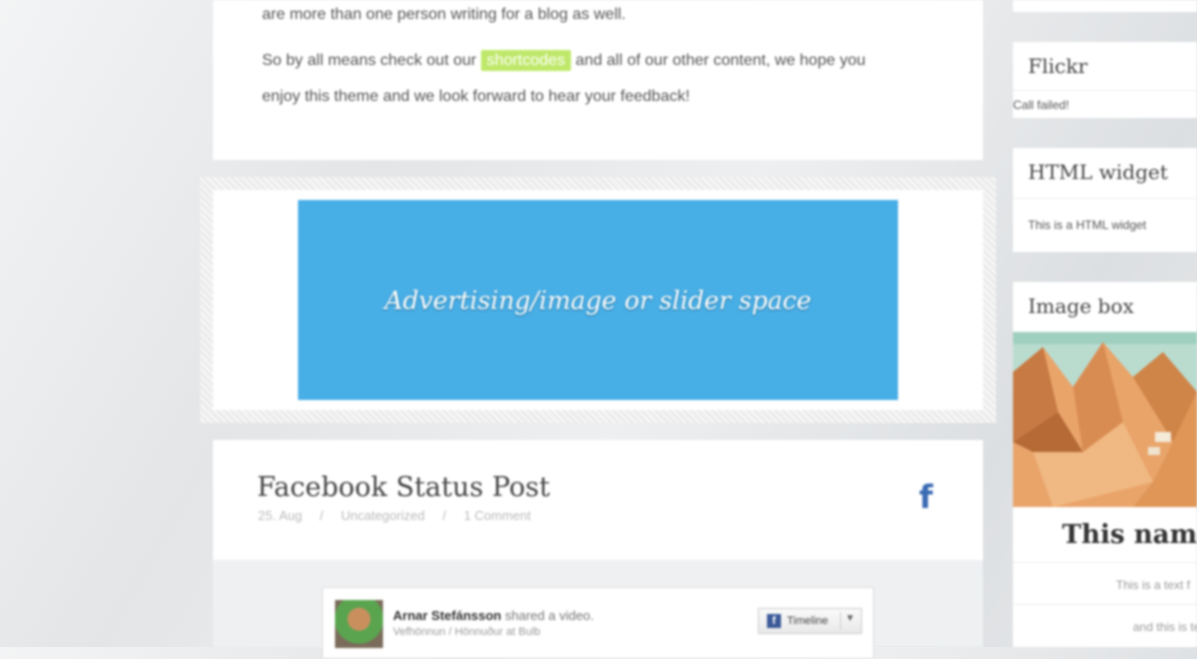  I want to click on avatar, so click(359, 624).